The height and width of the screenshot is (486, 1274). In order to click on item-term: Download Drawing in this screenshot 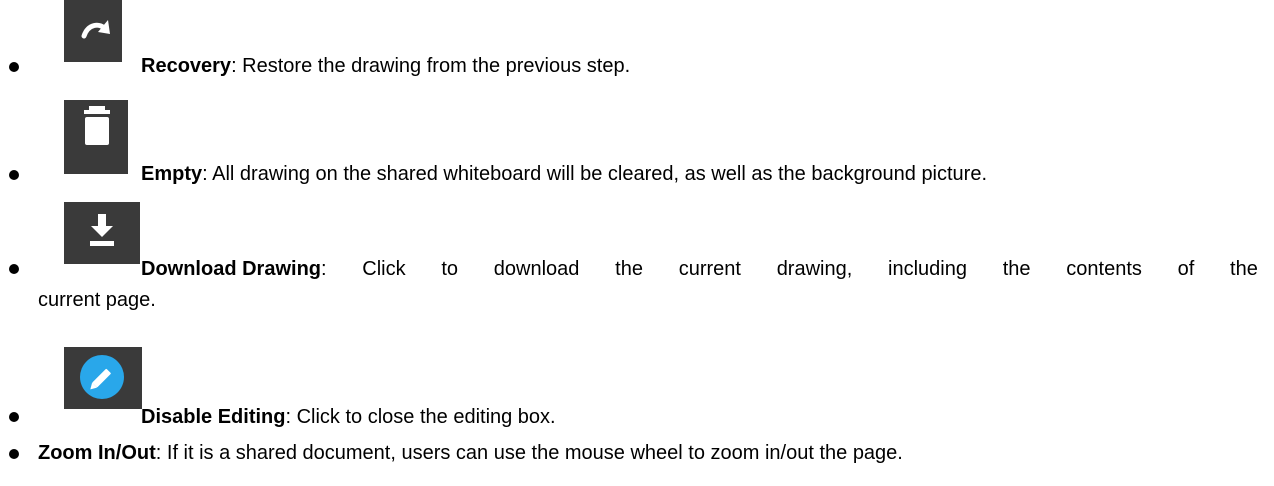, I will do `click(231, 269)`.